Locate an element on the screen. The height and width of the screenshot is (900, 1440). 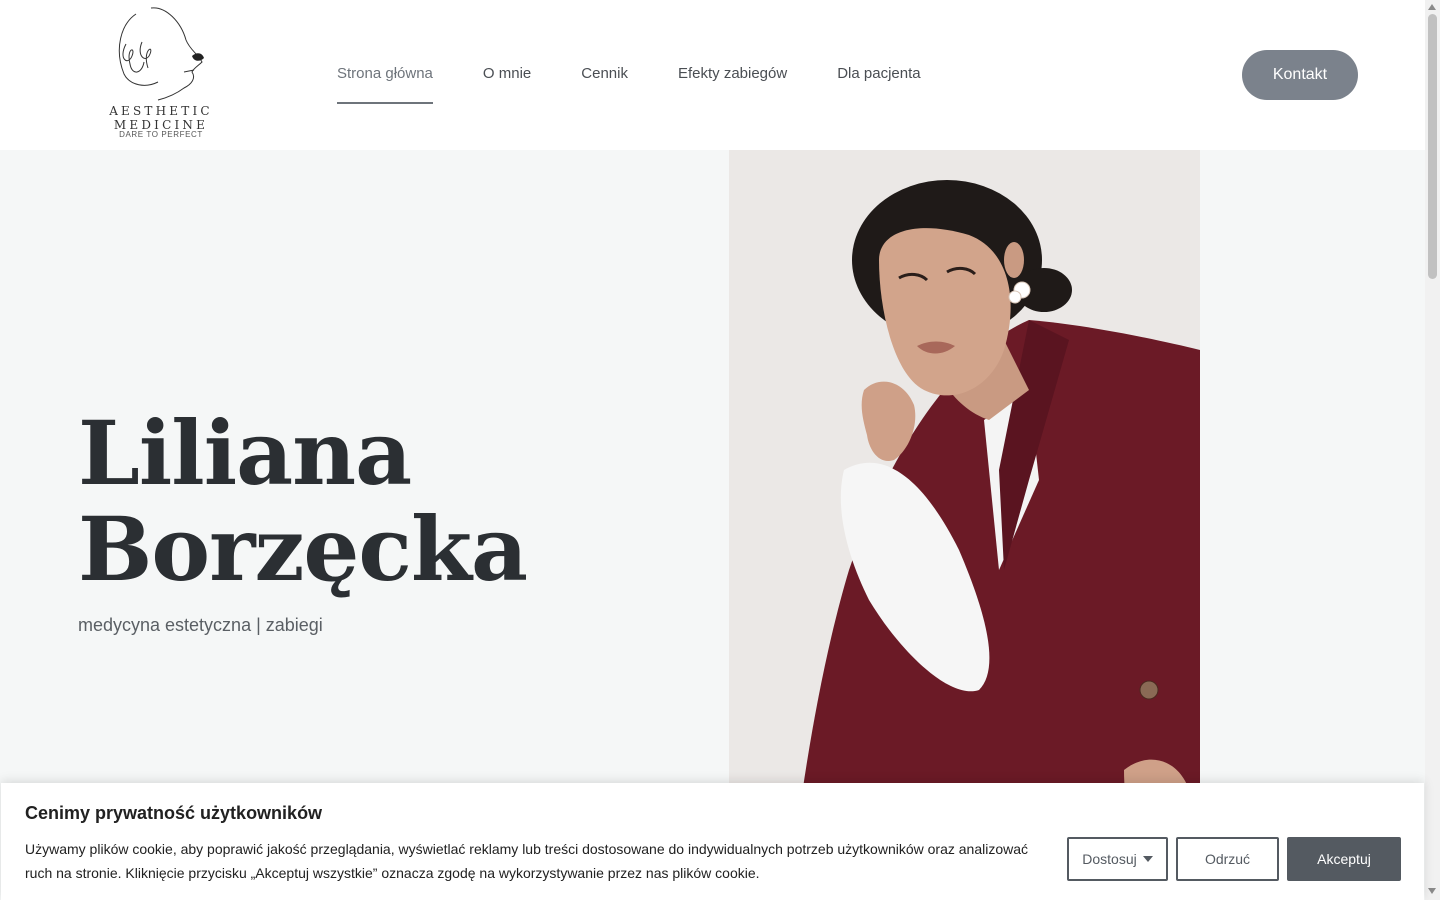
hero-title: Liliana Borzęcka is located at coordinates (303, 501).